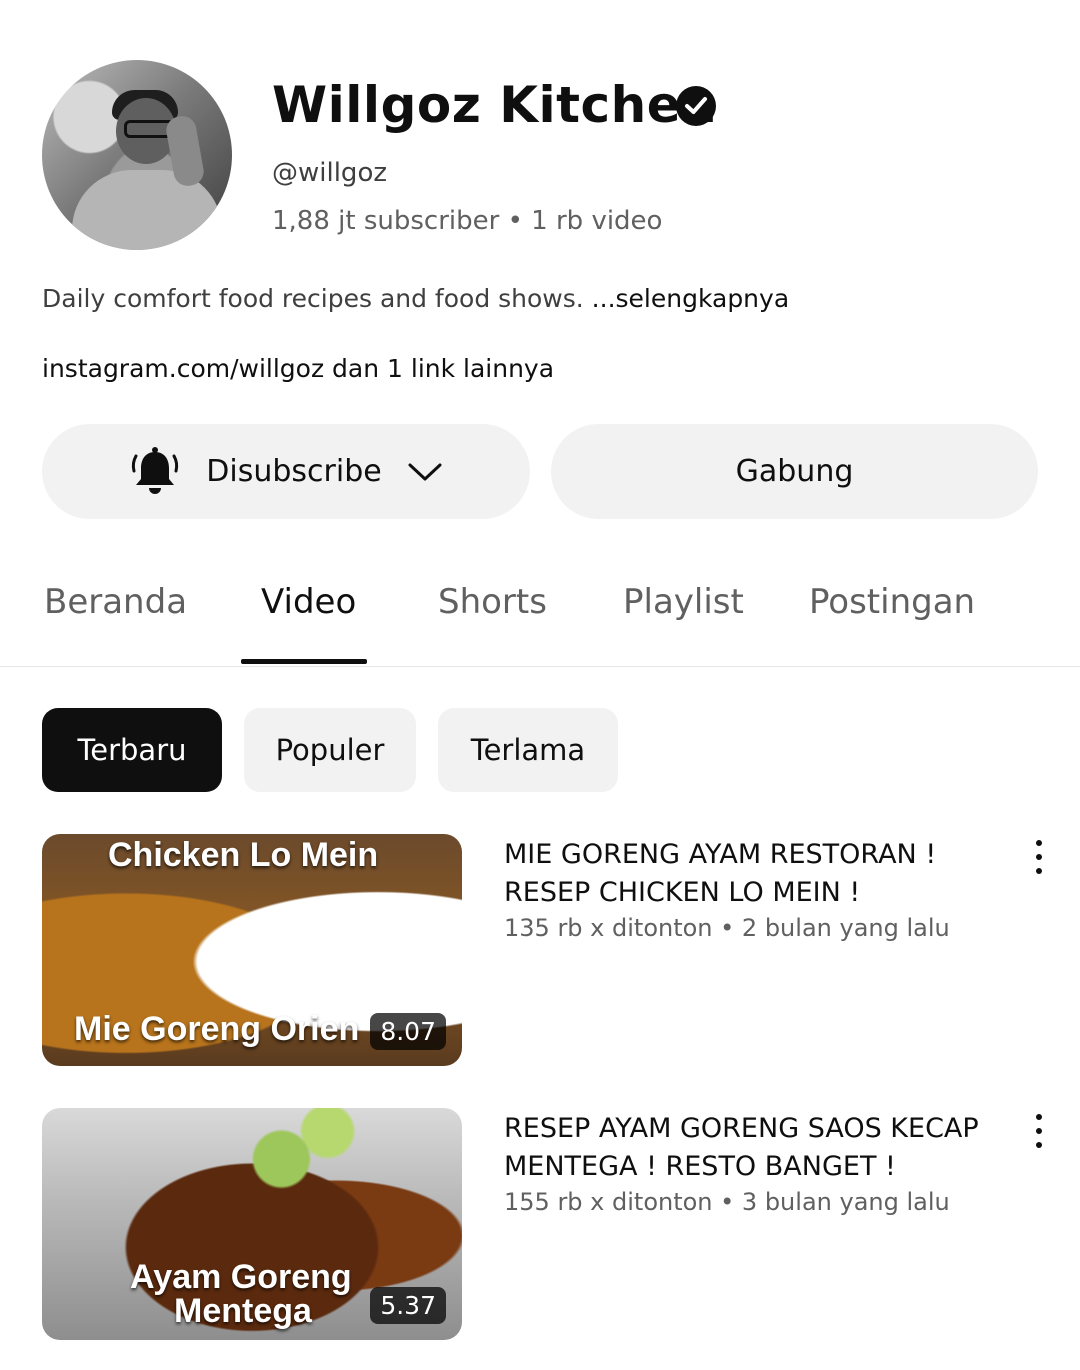 Image resolution: width=1080 pixels, height=1370 pixels. I want to click on channel-name: Willgoz Kitchen, so click(495, 105).